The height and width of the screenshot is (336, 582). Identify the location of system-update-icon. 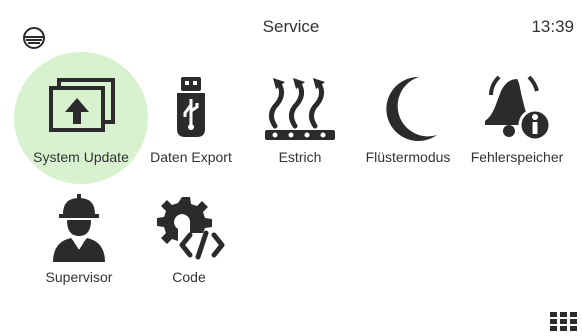
(81, 108).